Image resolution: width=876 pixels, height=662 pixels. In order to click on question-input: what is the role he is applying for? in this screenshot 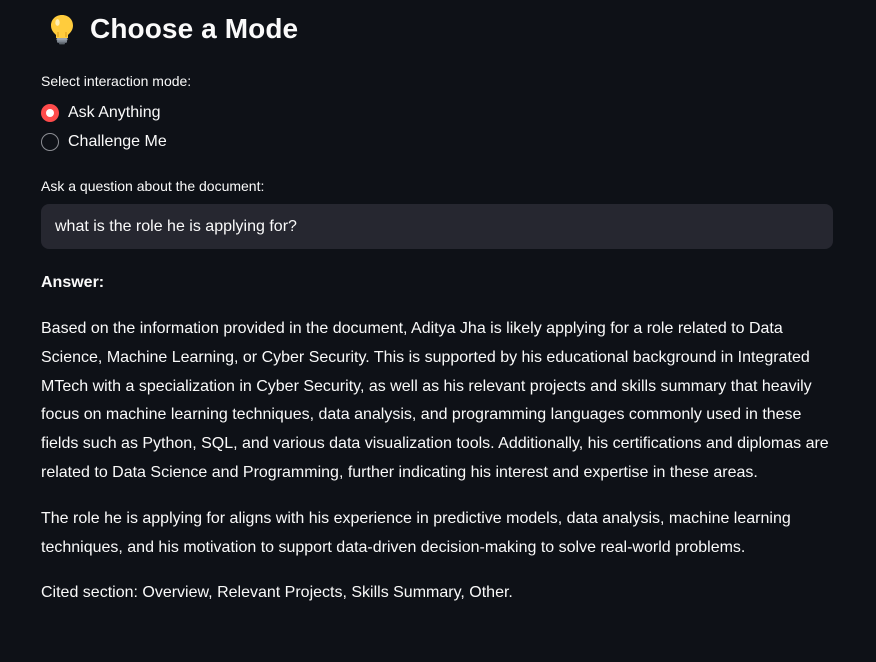, I will do `click(437, 226)`.